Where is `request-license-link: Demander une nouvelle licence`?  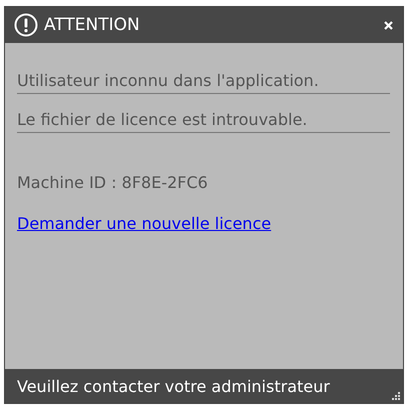
request-license-link: Demander une nouvelle licence is located at coordinates (144, 223).